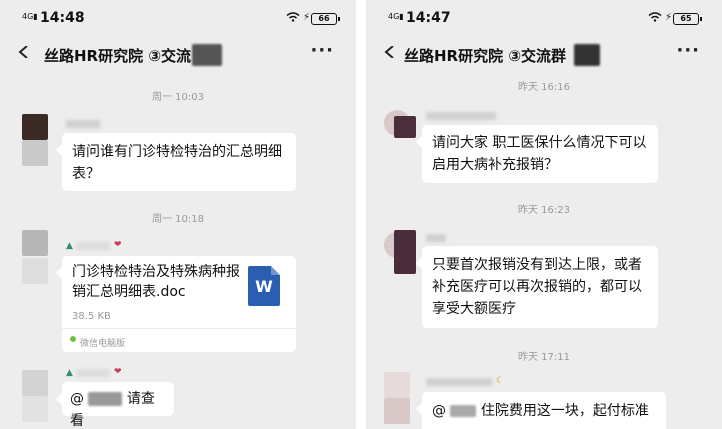 The height and width of the screenshot is (429, 722). What do you see at coordinates (118, 56) in the screenshot?
I see `group-title: 丝路HR研究院 ③交流` at bounding box center [118, 56].